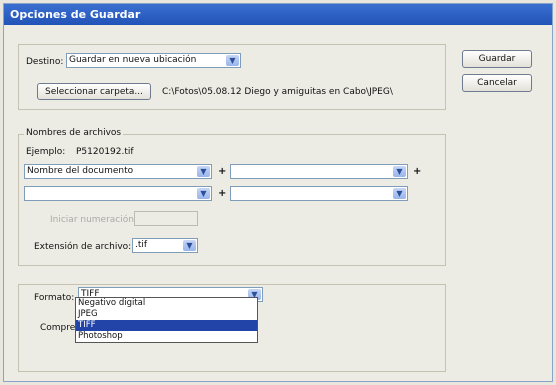  I want to click on format-option-digital-negative: Negativo digital, so click(166, 303).